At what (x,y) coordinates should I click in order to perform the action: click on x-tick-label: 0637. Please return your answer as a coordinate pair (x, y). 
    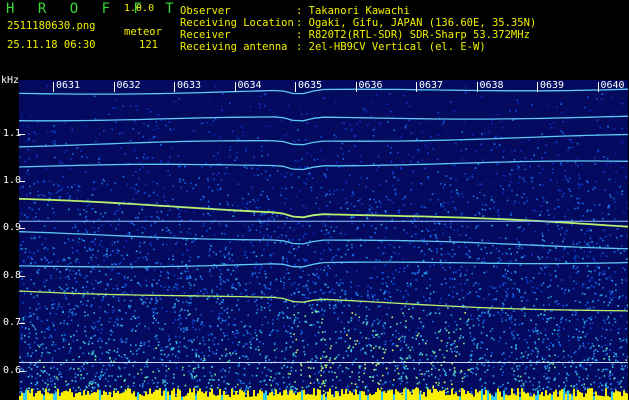
    Looking at the image, I should click on (431, 85).